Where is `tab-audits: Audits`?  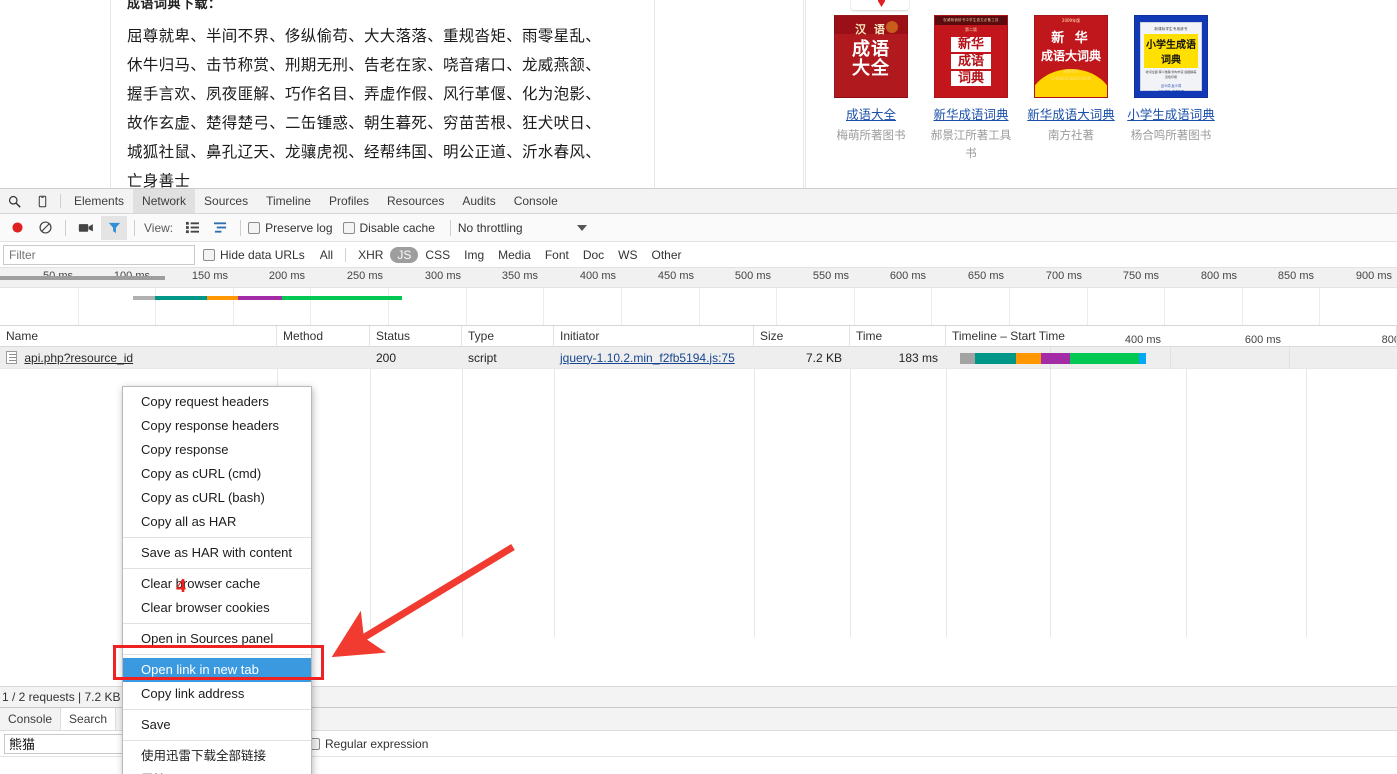 tab-audits: Audits is located at coordinates (478, 201).